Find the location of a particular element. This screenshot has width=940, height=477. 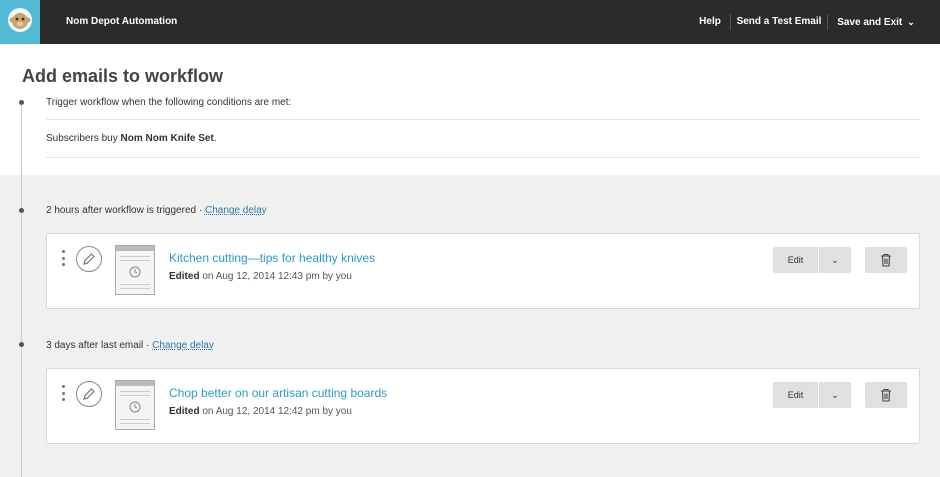

send-test-email-link: Send a Test Email is located at coordinates (779, 22).